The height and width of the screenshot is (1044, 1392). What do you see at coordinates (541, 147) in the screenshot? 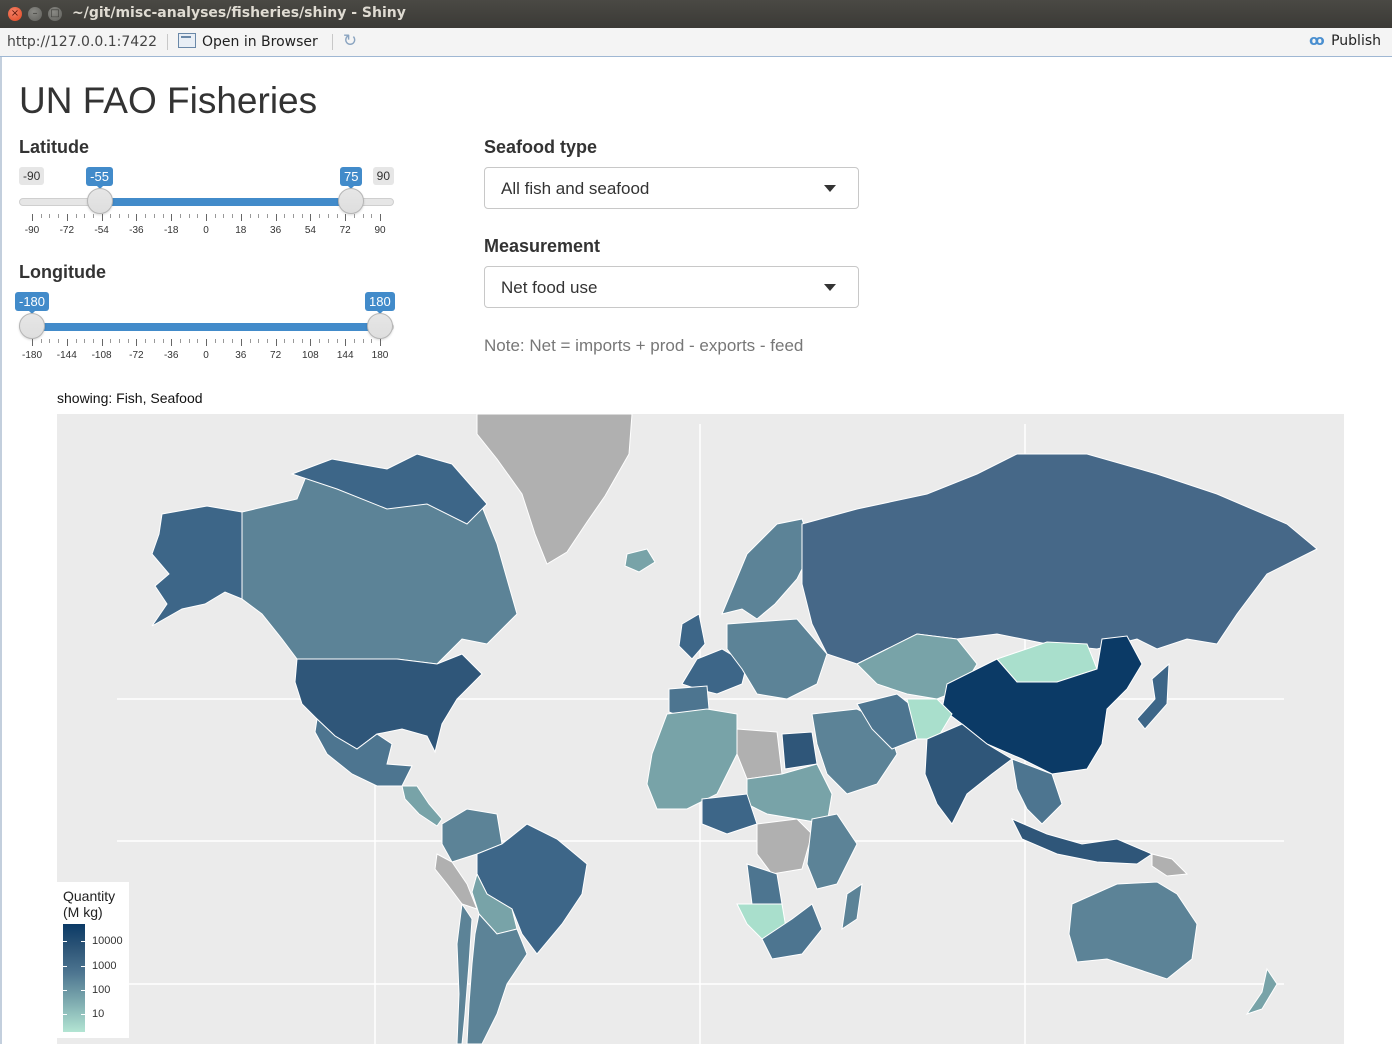
I see `seafood-type-label: Seafood type` at bounding box center [541, 147].